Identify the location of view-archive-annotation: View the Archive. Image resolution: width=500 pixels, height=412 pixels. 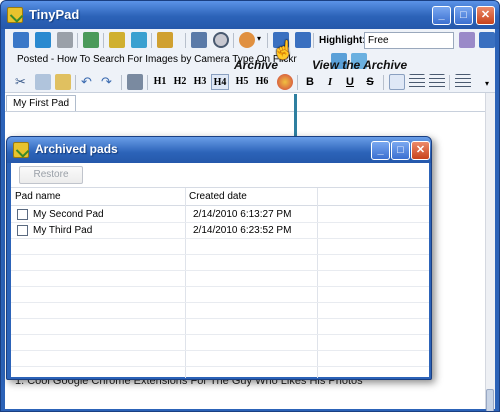
(360, 65).